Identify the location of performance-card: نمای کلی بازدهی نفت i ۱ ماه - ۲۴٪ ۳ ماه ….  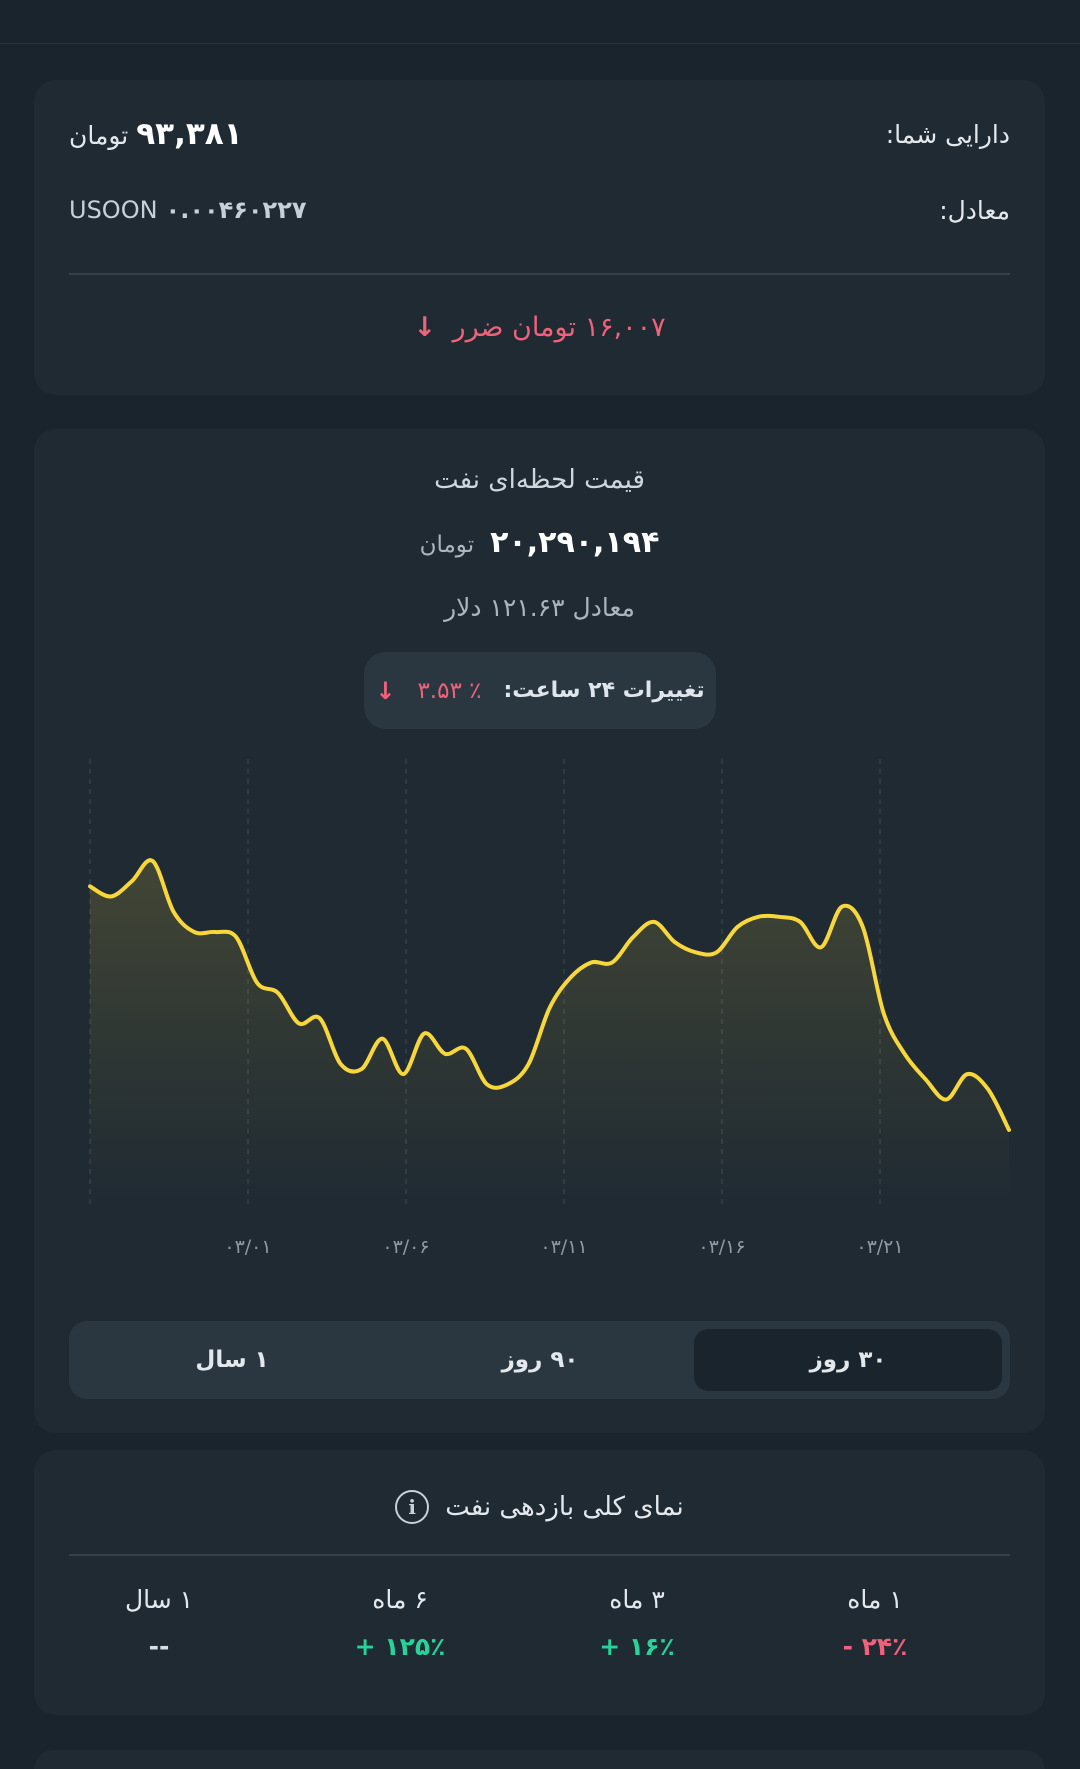
(539, 1582).